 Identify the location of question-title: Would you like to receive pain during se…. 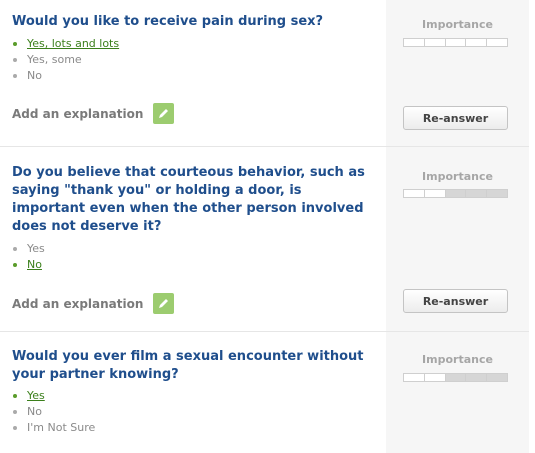
(168, 21).